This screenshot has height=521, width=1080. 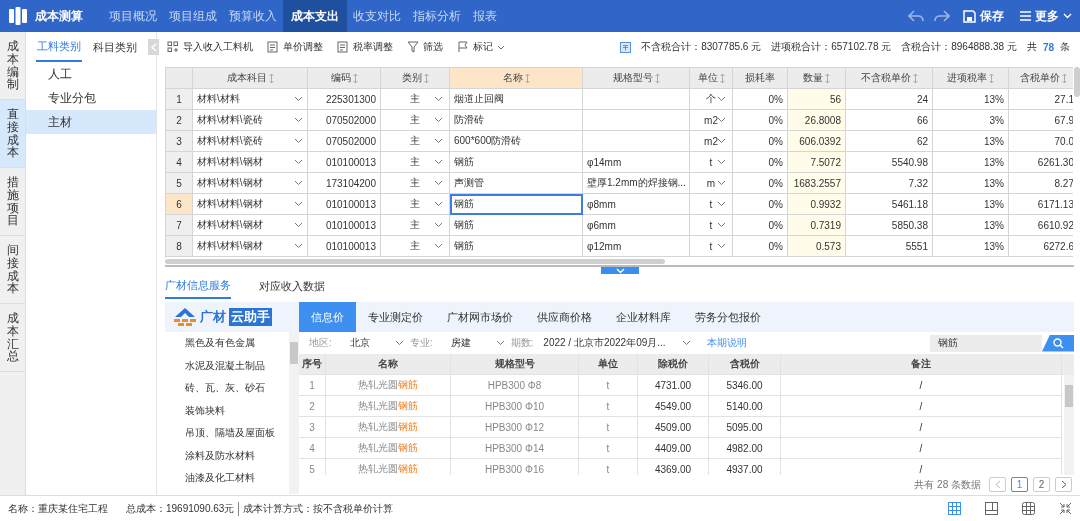 What do you see at coordinates (210, 47) in the screenshot?
I see `toolbar-button: 导入收入工料机` at bounding box center [210, 47].